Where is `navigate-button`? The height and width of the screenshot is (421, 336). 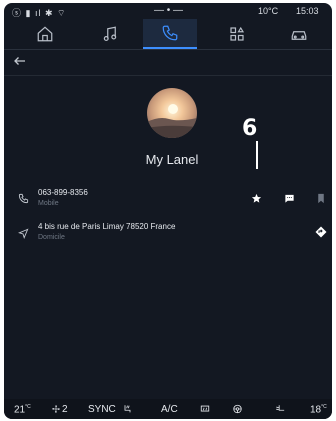 navigate-button is located at coordinates (321, 232).